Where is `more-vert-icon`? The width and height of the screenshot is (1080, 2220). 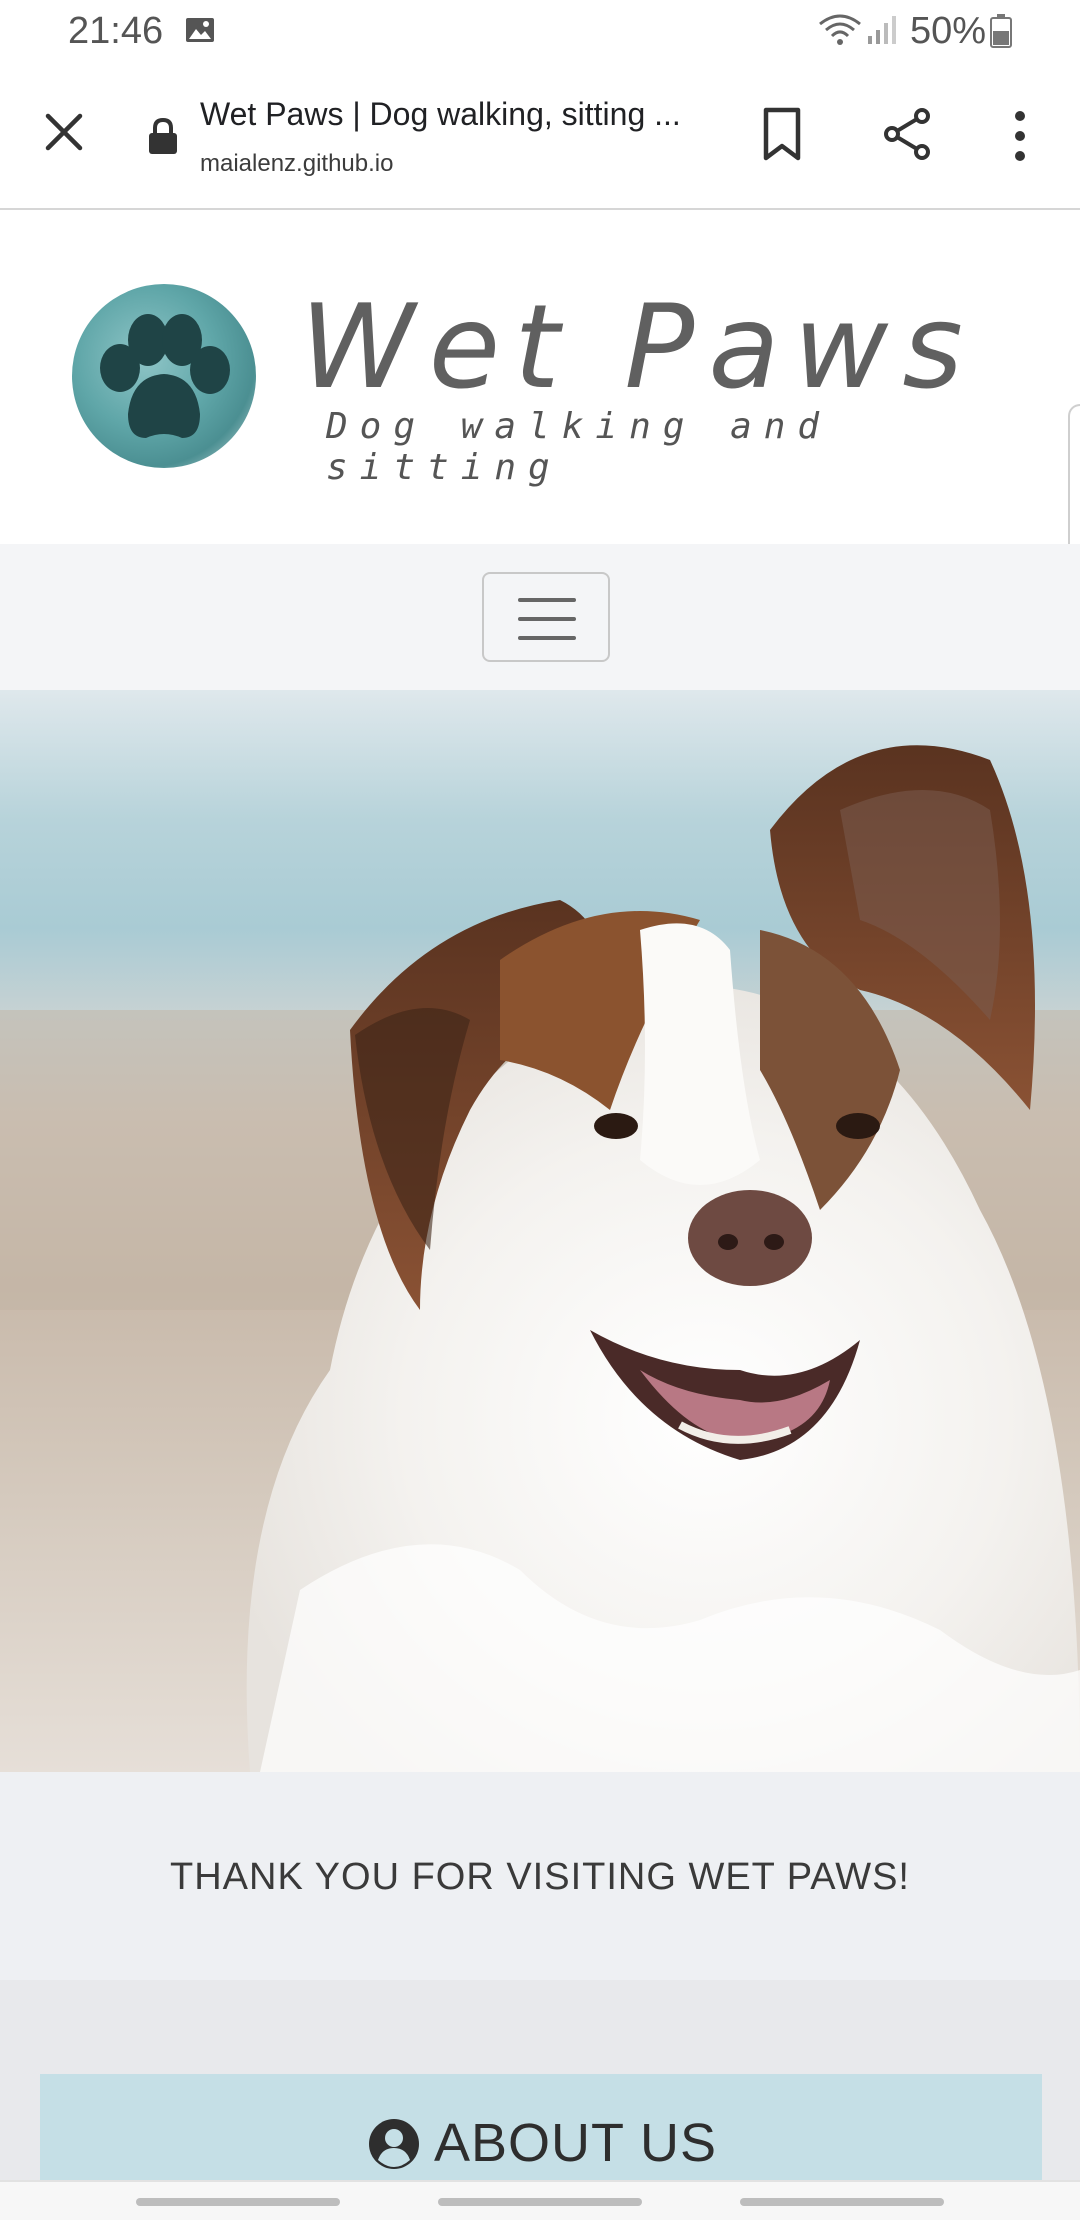 more-vert-icon is located at coordinates (1020, 136).